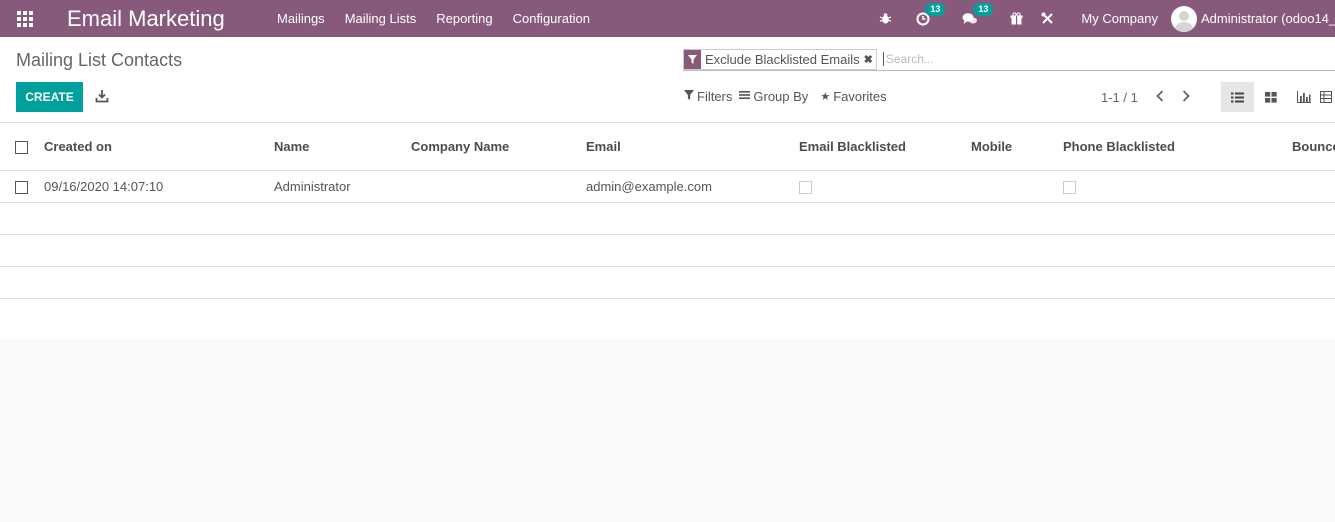 The height and width of the screenshot is (522, 1335). I want to click on facet-remove-icon: ✖, so click(870, 59).